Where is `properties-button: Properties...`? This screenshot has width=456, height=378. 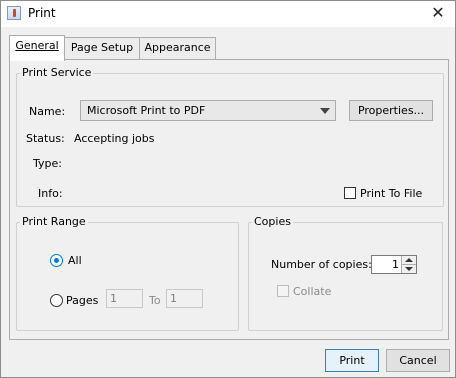 properties-button: Properties... is located at coordinates (391, 110).